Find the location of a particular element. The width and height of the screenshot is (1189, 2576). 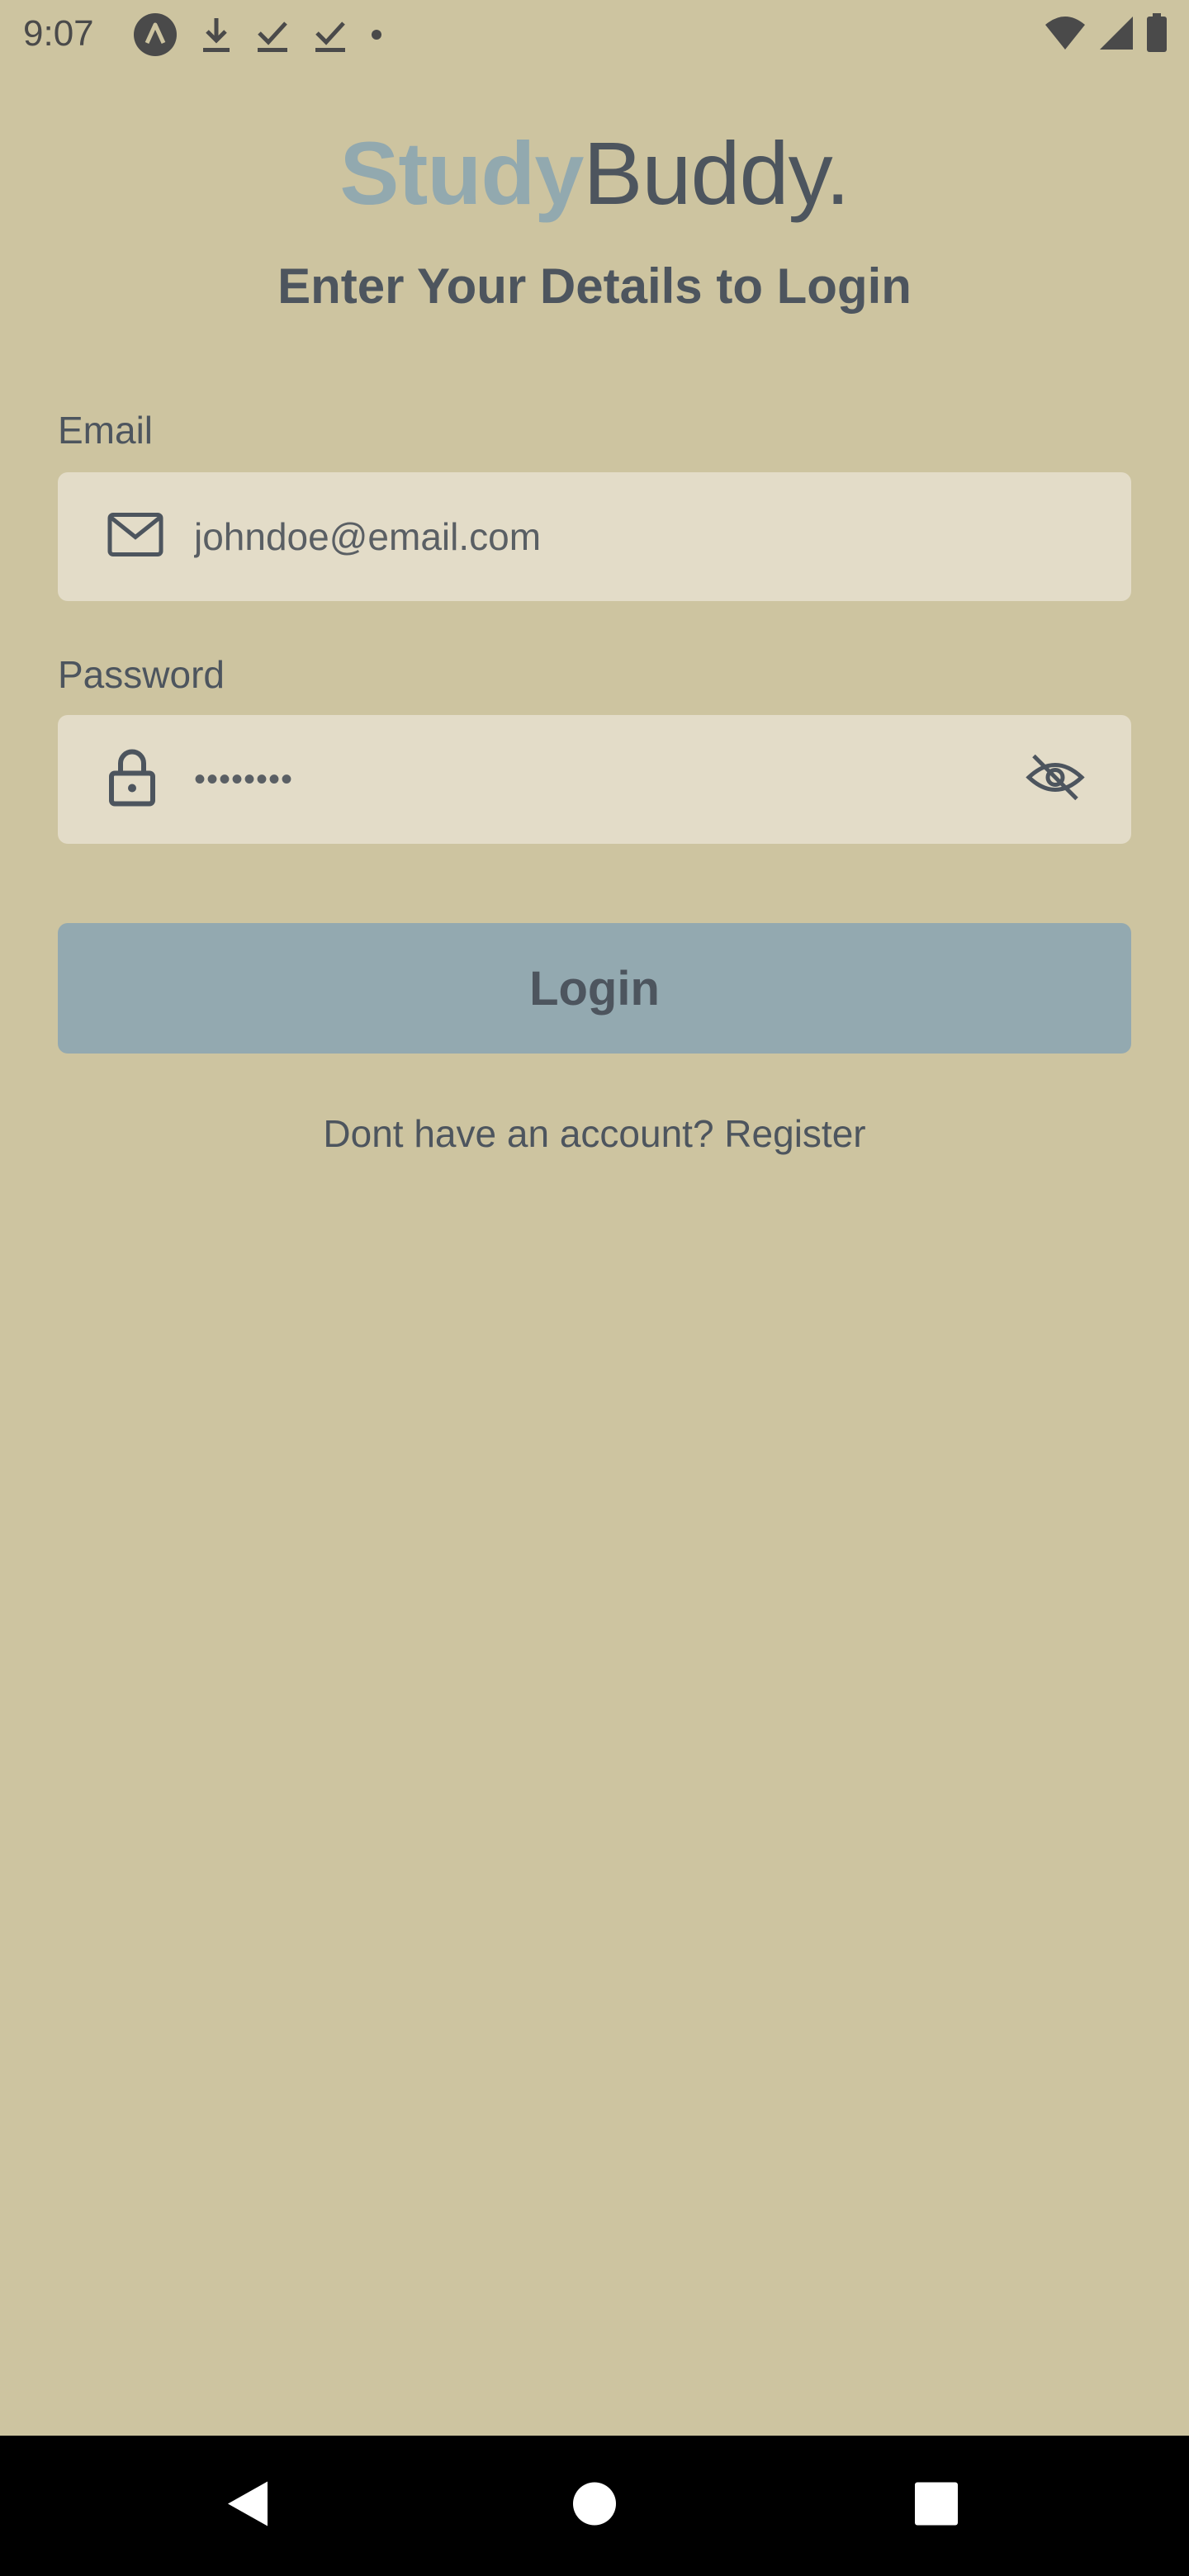

email-label: Email is located at coordinates (106, 430).